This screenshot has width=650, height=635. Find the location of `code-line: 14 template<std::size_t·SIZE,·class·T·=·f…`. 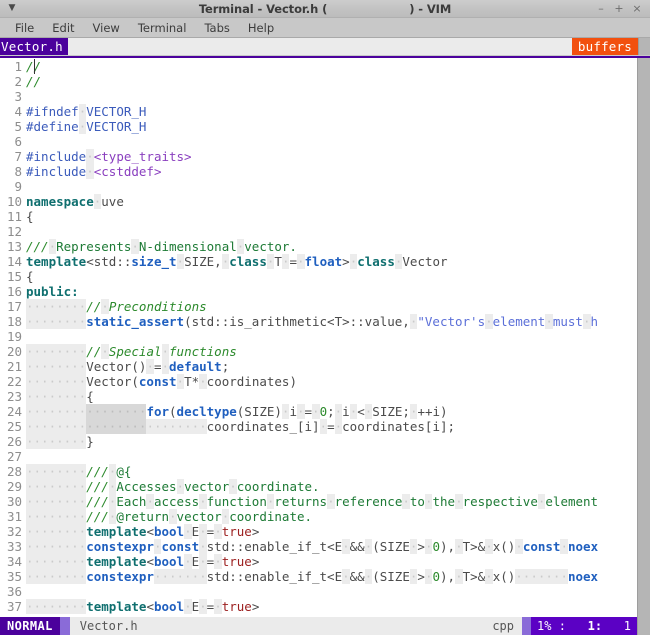

code-line: 14 template<std::size_t·SIZE,·class·T·=·f… is located at coordinates (318, 261).